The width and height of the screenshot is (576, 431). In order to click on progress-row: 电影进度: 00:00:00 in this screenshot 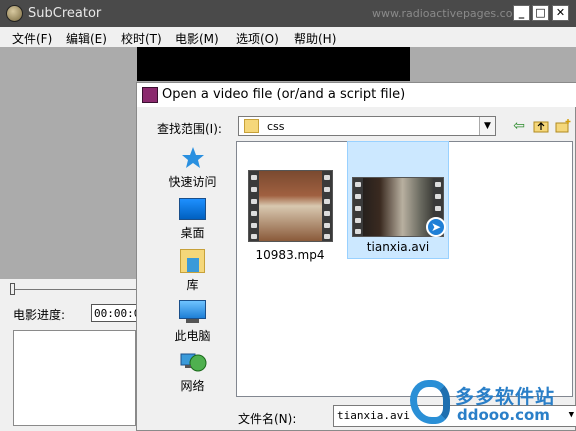, I will do `click(70, 313)`.